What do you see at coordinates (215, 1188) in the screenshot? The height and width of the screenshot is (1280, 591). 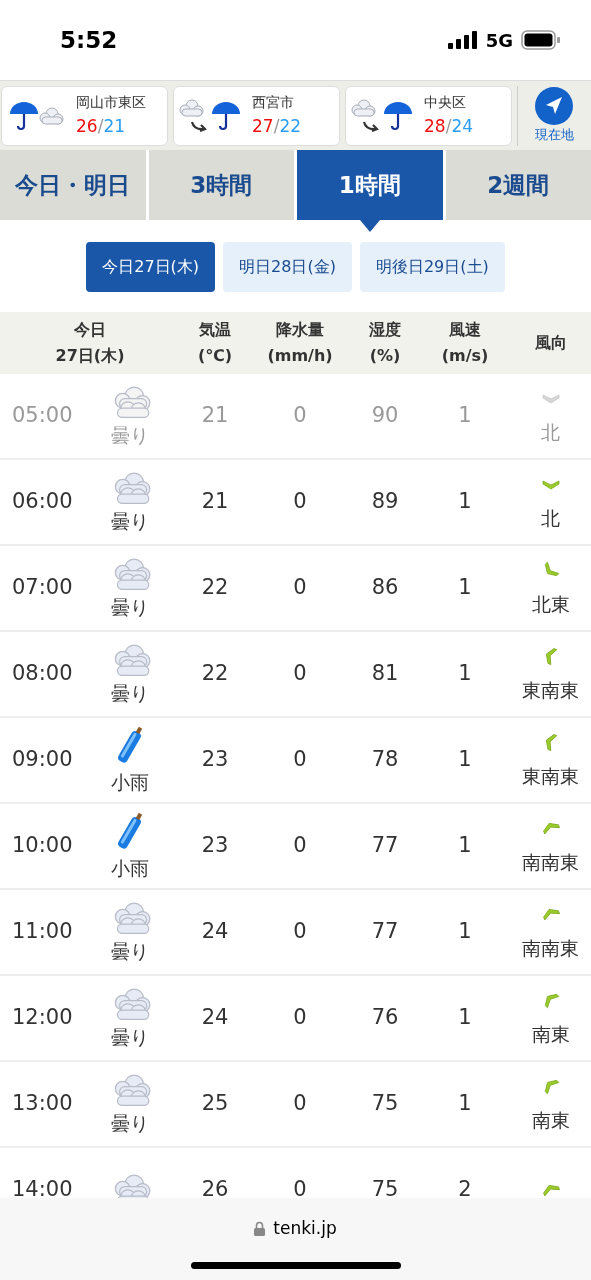 I see `temperature-cell-text: 26` at bounding box center [215, 1188].